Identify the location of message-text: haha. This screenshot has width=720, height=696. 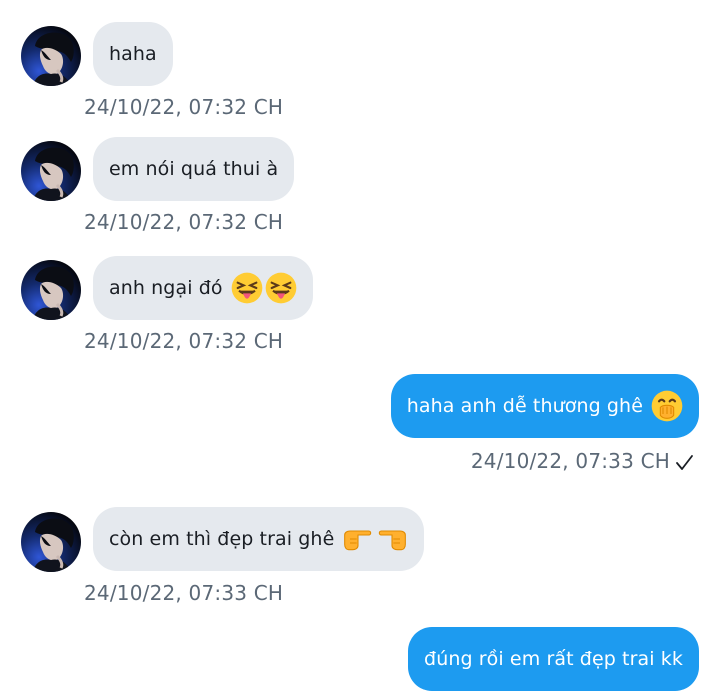
(133, 54).